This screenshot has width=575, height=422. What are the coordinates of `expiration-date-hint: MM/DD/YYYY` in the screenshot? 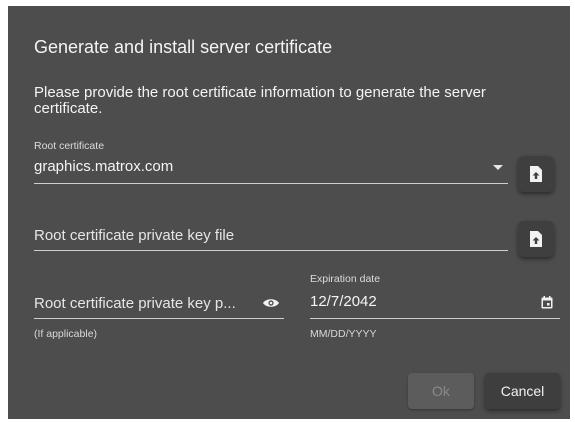 It's located at (343, 334).